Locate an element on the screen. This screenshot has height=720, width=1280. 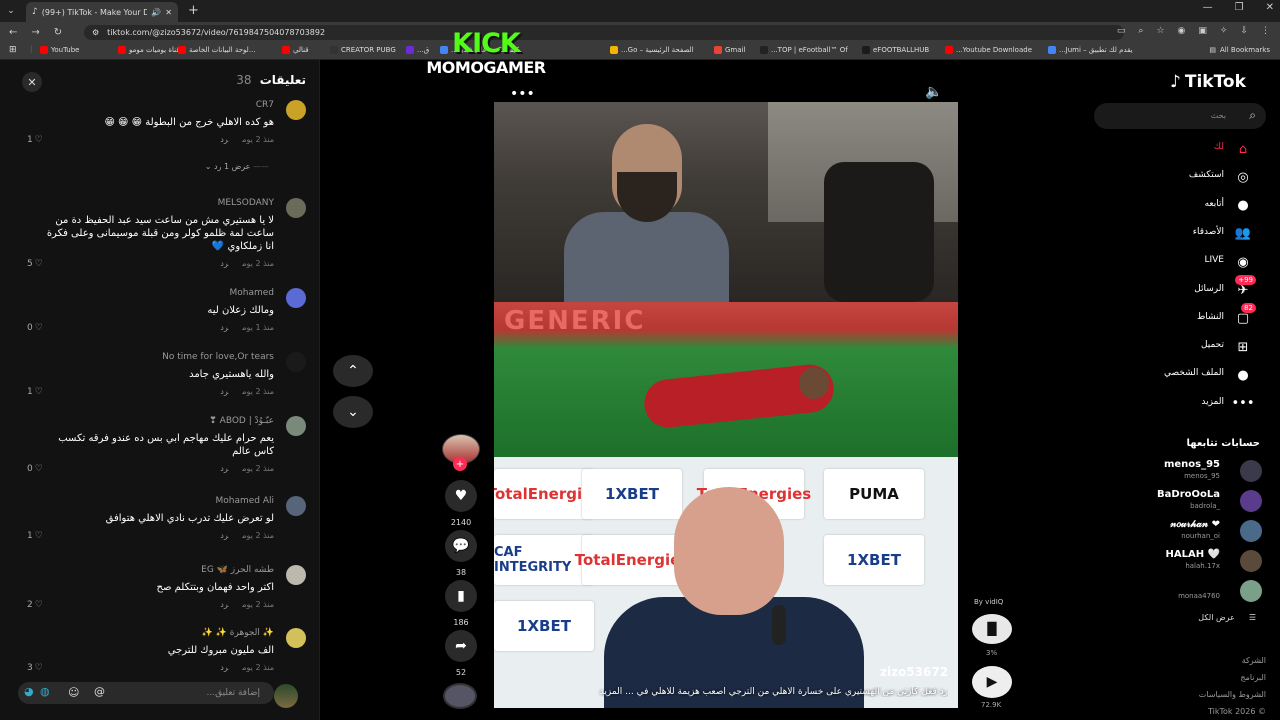
extensions-puzzle-icon: ✧ is located at coordinates (1224, 31).